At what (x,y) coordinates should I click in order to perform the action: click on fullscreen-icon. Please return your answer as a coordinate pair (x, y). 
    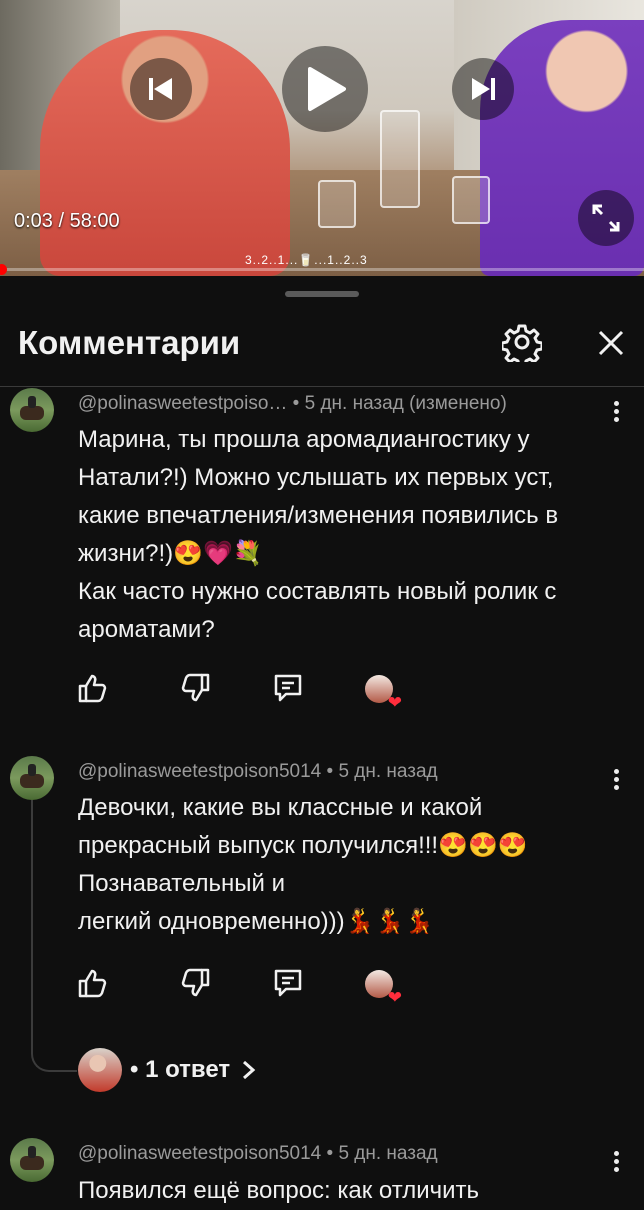
    Looking at the image, I should click on (606, 218).